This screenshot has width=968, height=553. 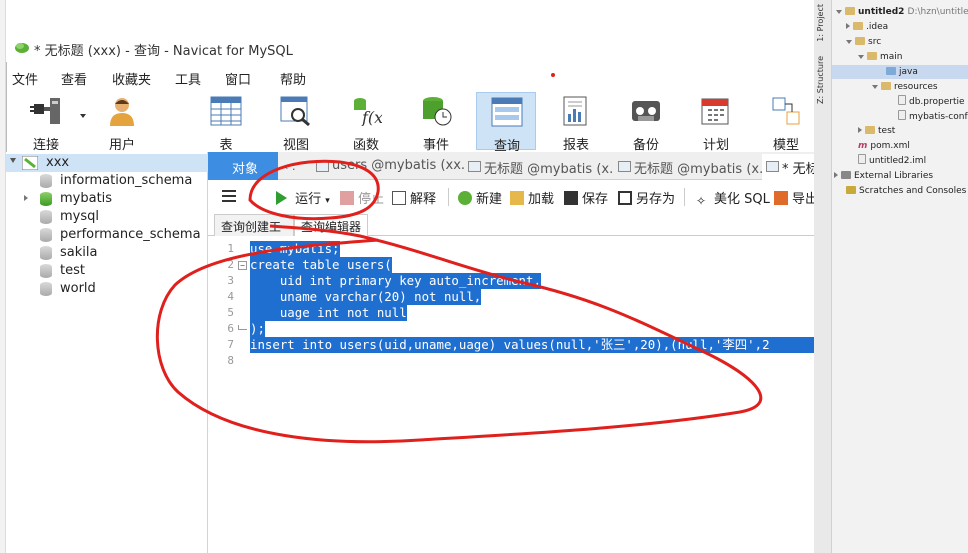 I want to click on tree-label: untitled2.iml, so click(x=898, y=161).